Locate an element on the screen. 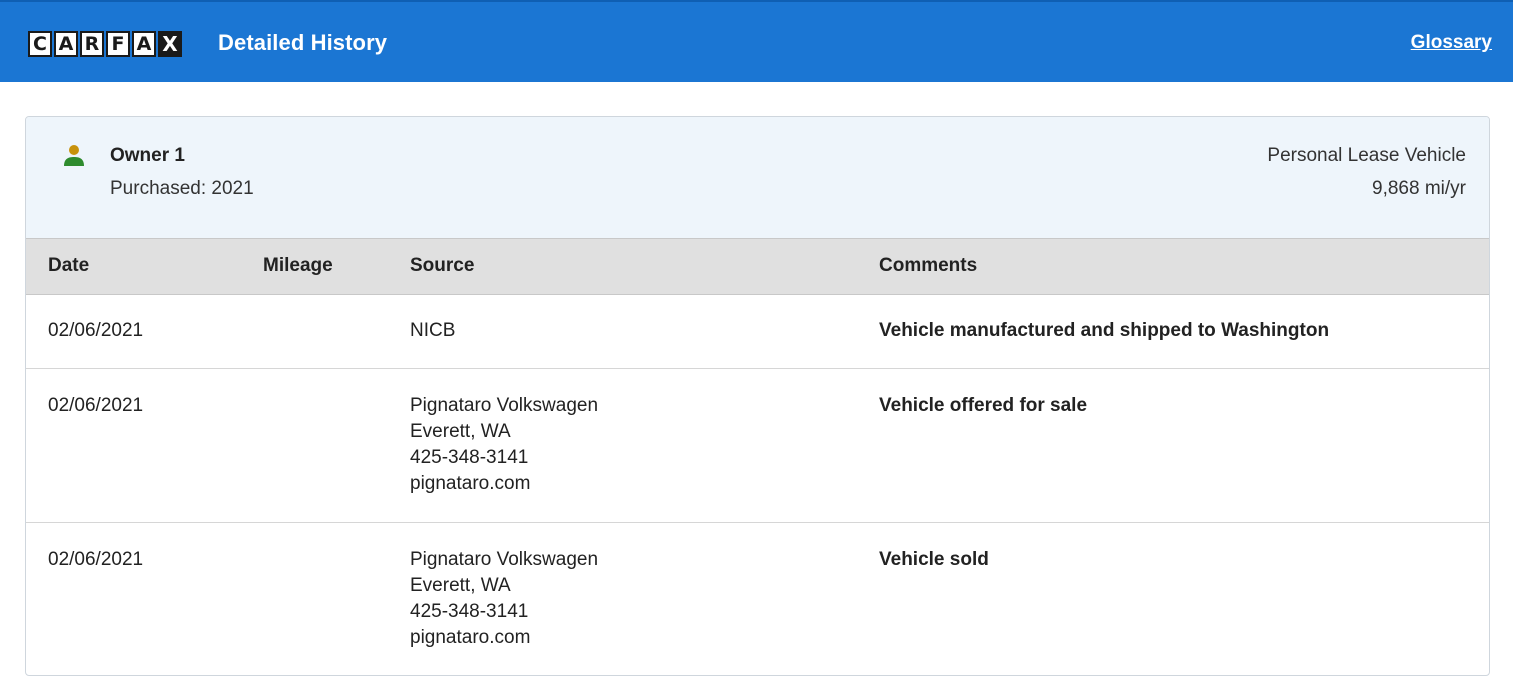 The image size is (1513, 676). logo-letter: C is located at coordinates (40, 44).